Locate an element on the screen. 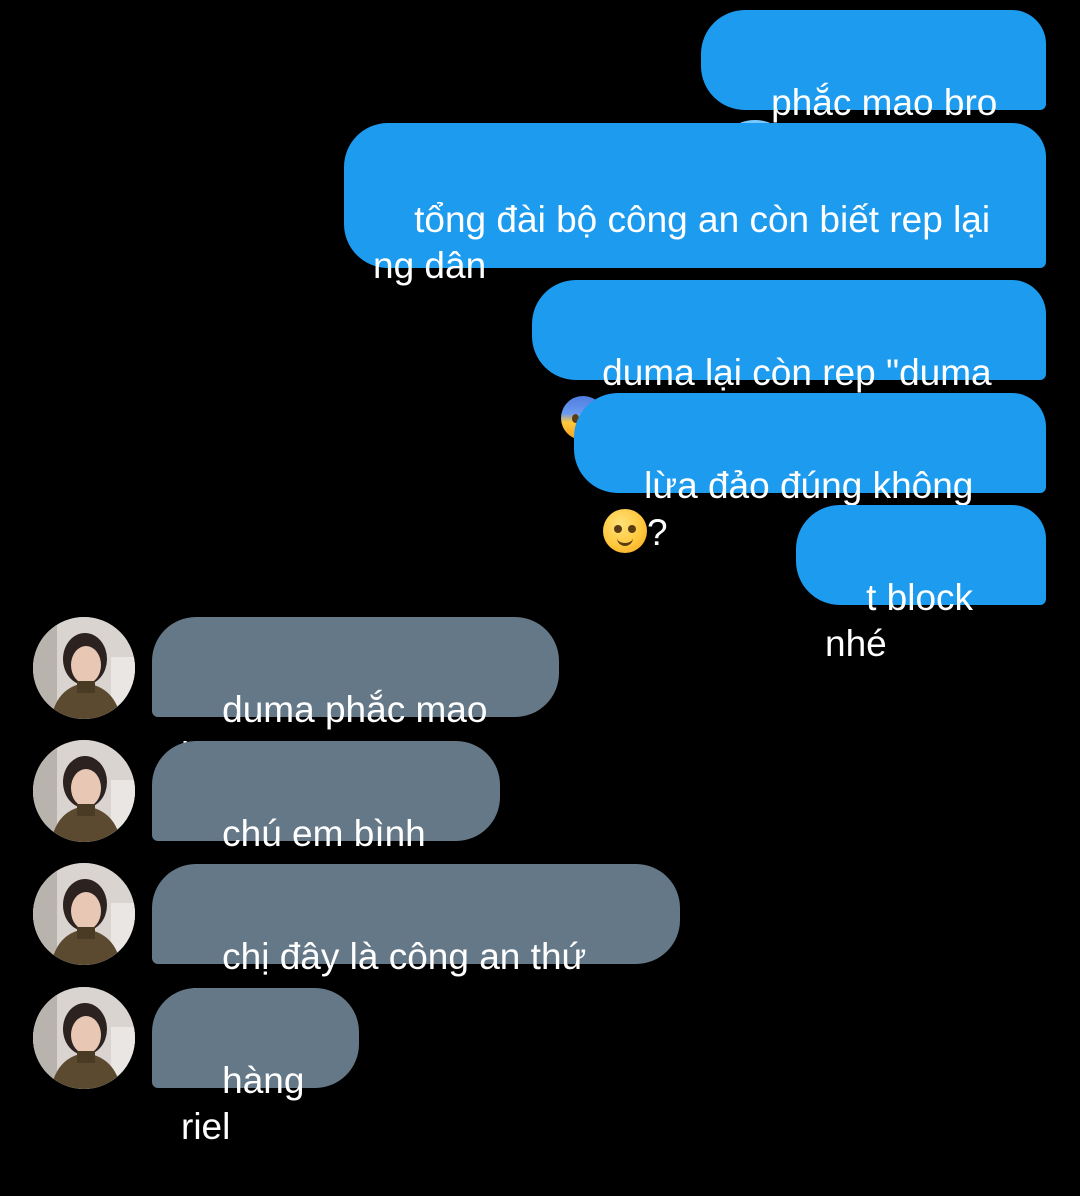 This screenshot has width=1080, height=1196. message-outgoing: lừa đảo đúng không? is located at coordinates (810, 473).